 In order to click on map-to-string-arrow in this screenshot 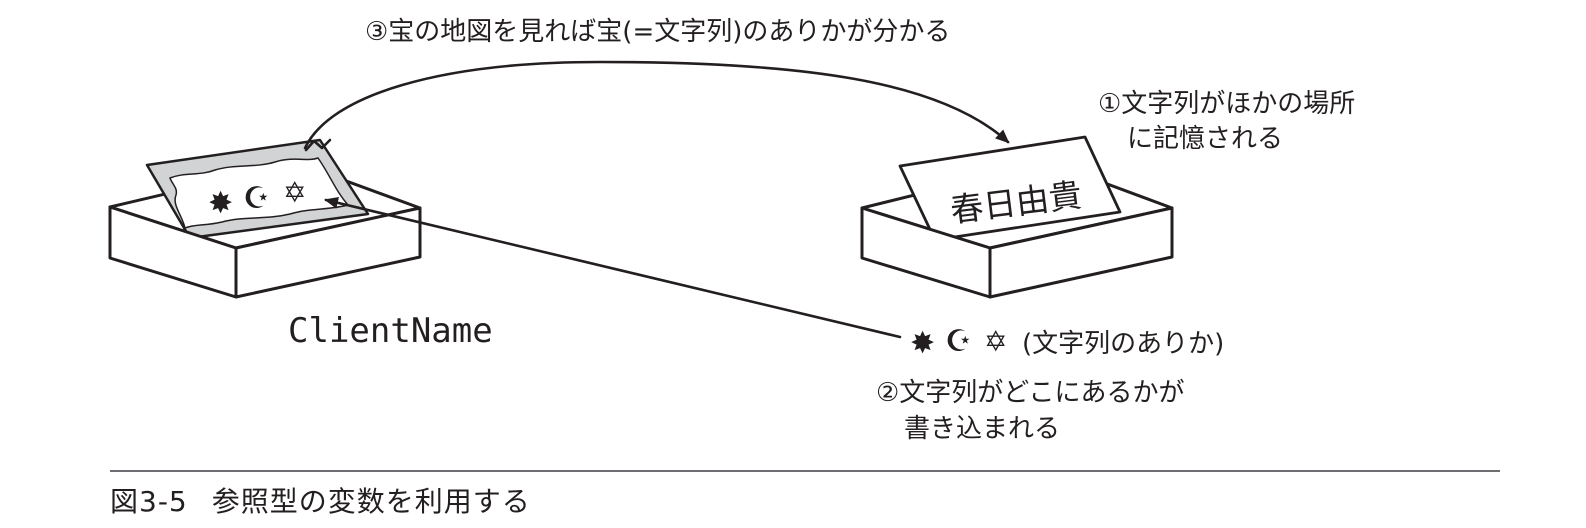, I will do `click(656, 105)`.